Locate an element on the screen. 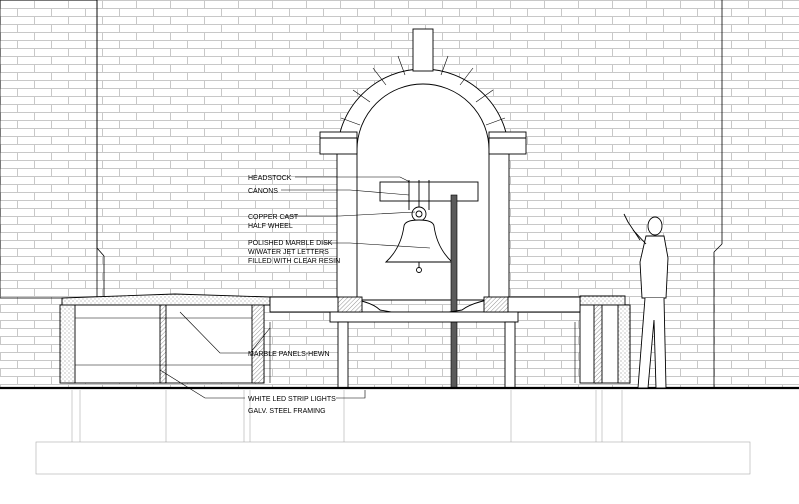 The height and width of the screenshot is (504, 799). label-steel-framing: GALV. STEEL FRAMING is located at coordinates (287, 411).